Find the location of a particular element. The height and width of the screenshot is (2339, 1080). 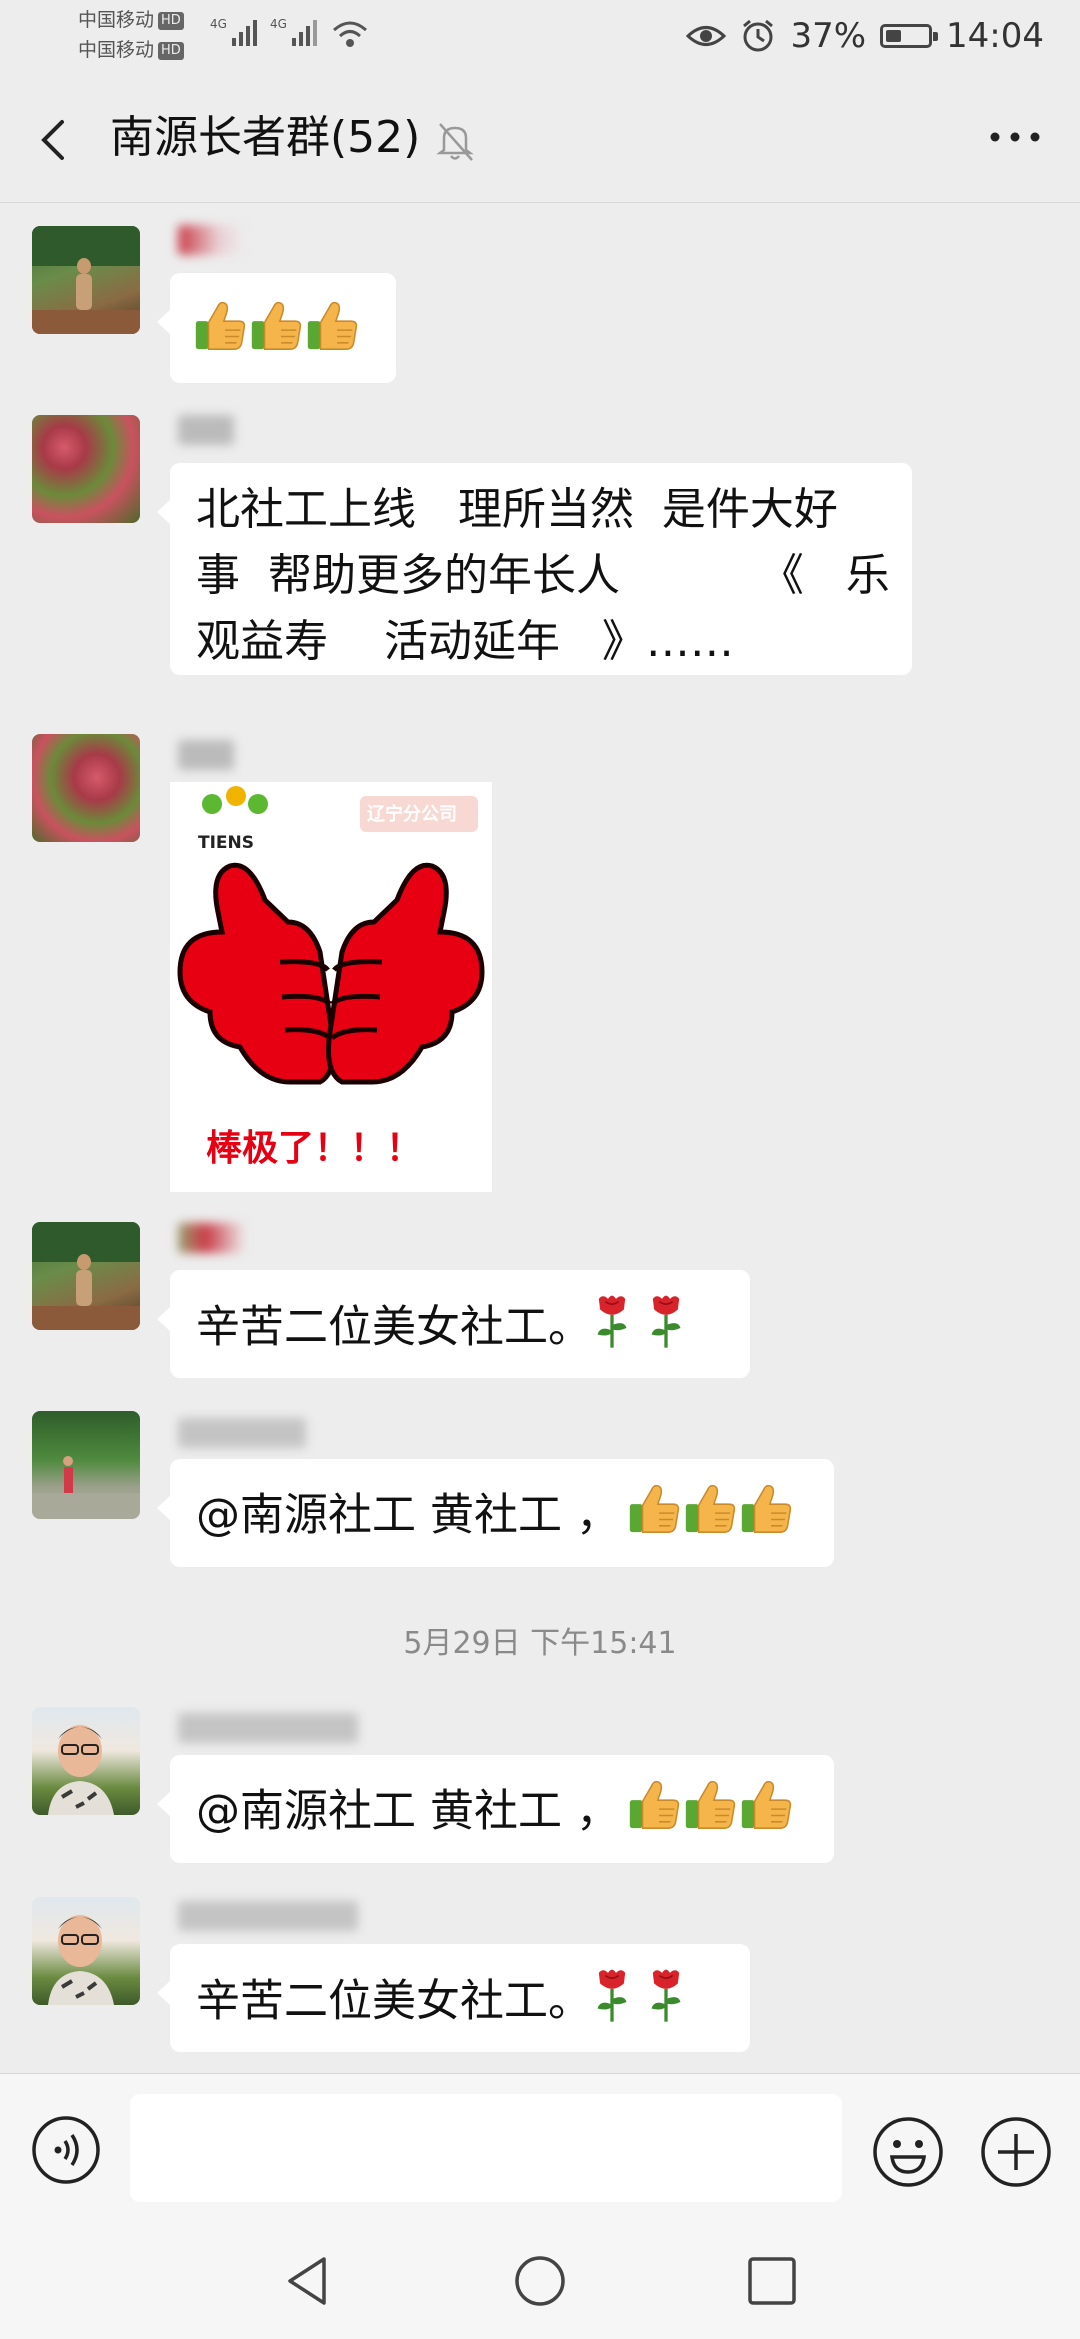

chat-header: 南源长者群(52) is located at coordinates (540, 136).